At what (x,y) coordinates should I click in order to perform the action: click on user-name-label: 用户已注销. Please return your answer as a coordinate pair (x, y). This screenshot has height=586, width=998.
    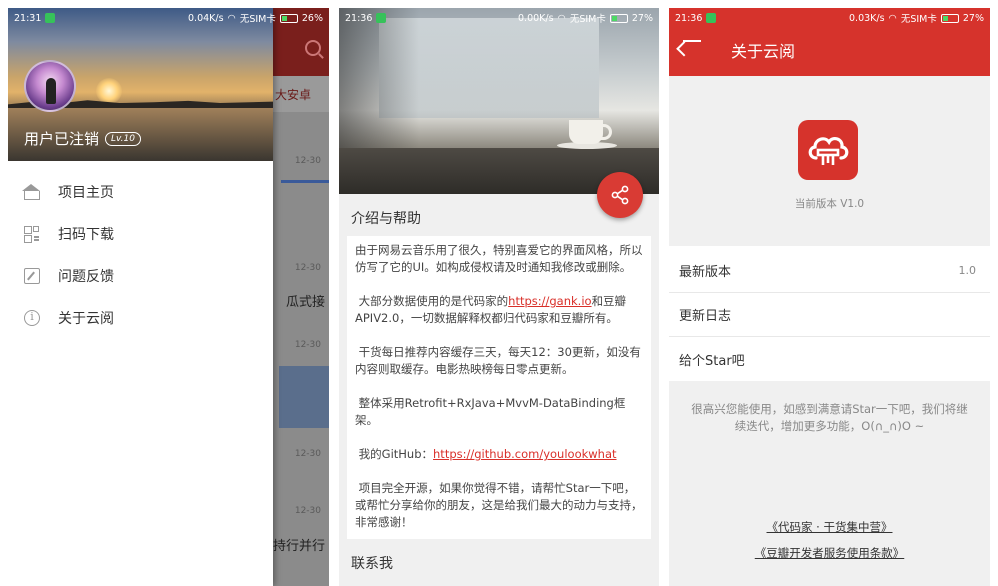
    Looking at the image, I should click on (62, 139).